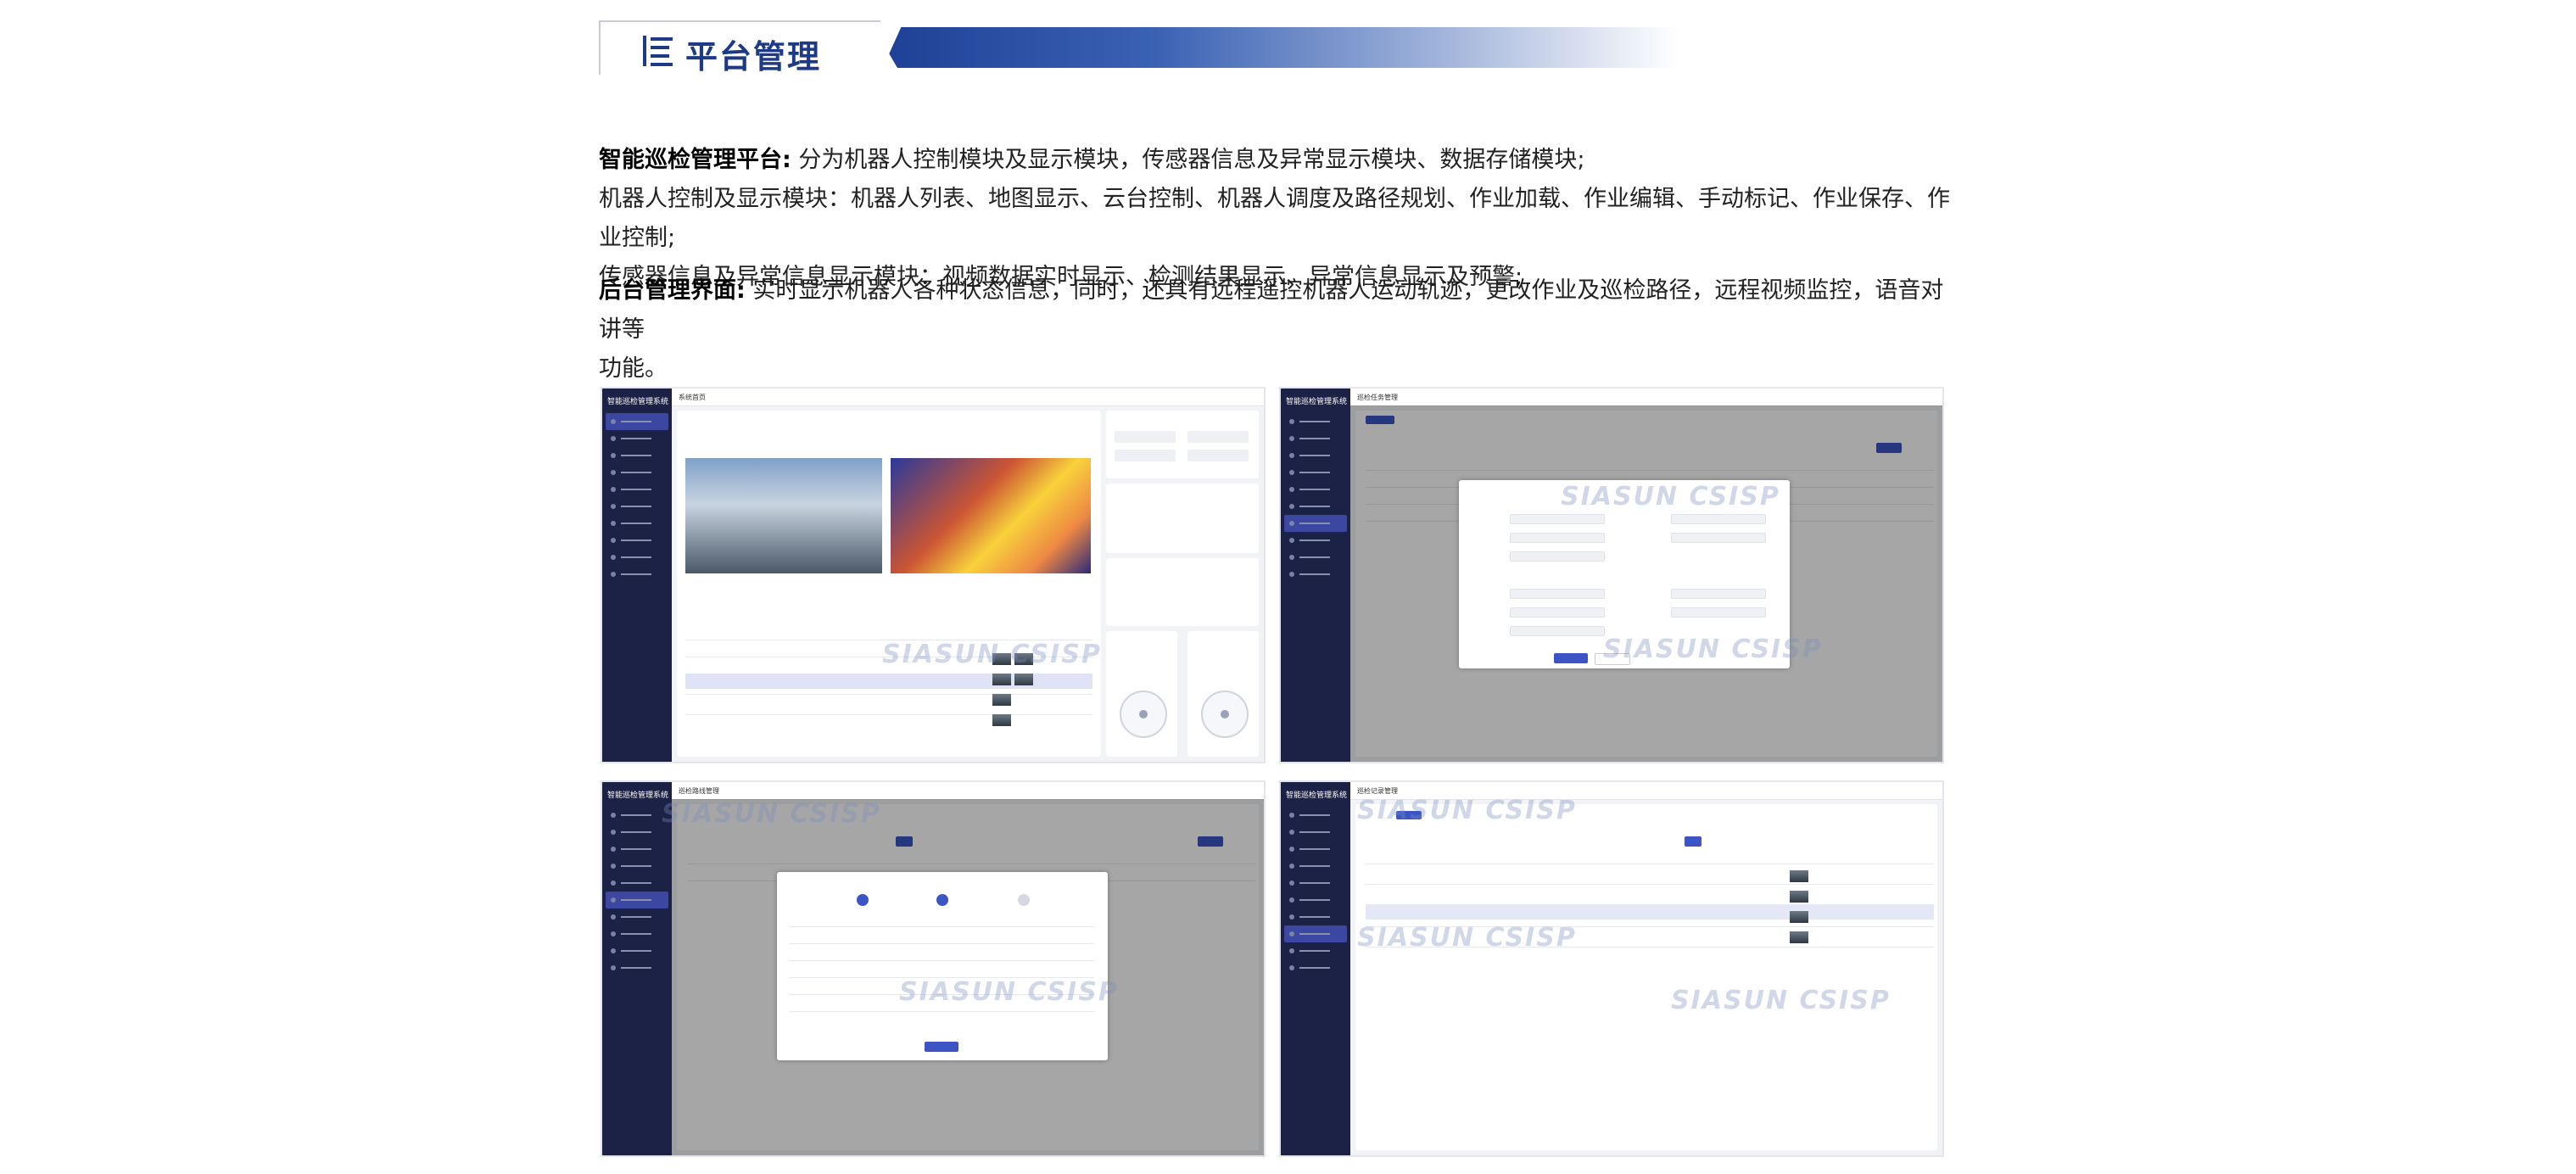 This screenshot has height=1174, width=2576. Describe the element at coordinates (1377, 397) in the screenshot. I see `panel-title: 巡检任务管理` at that location.